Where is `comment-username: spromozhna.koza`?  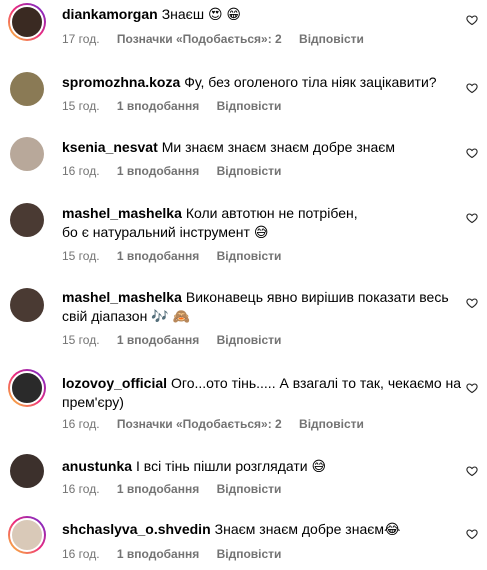 comment-username: spromozhna.koza is located at coordinates (121, 82).